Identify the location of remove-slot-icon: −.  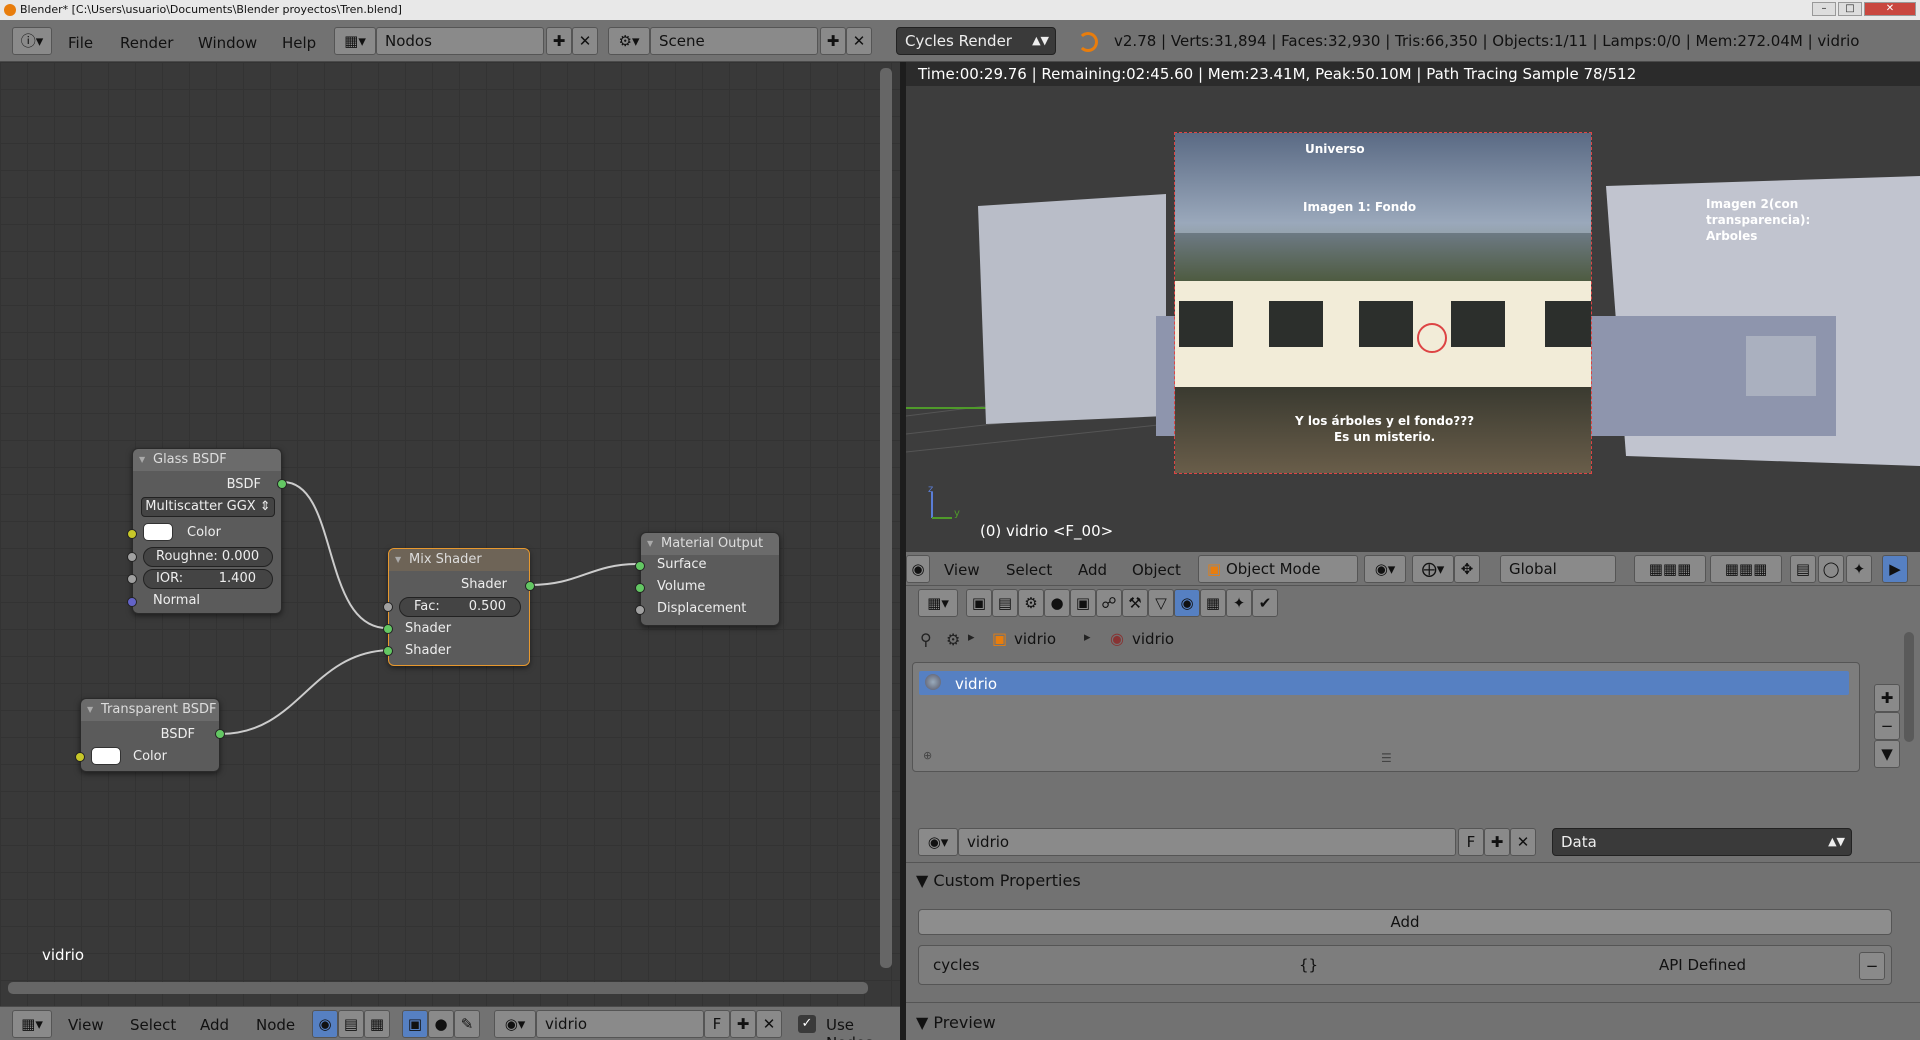
(1887, 726).